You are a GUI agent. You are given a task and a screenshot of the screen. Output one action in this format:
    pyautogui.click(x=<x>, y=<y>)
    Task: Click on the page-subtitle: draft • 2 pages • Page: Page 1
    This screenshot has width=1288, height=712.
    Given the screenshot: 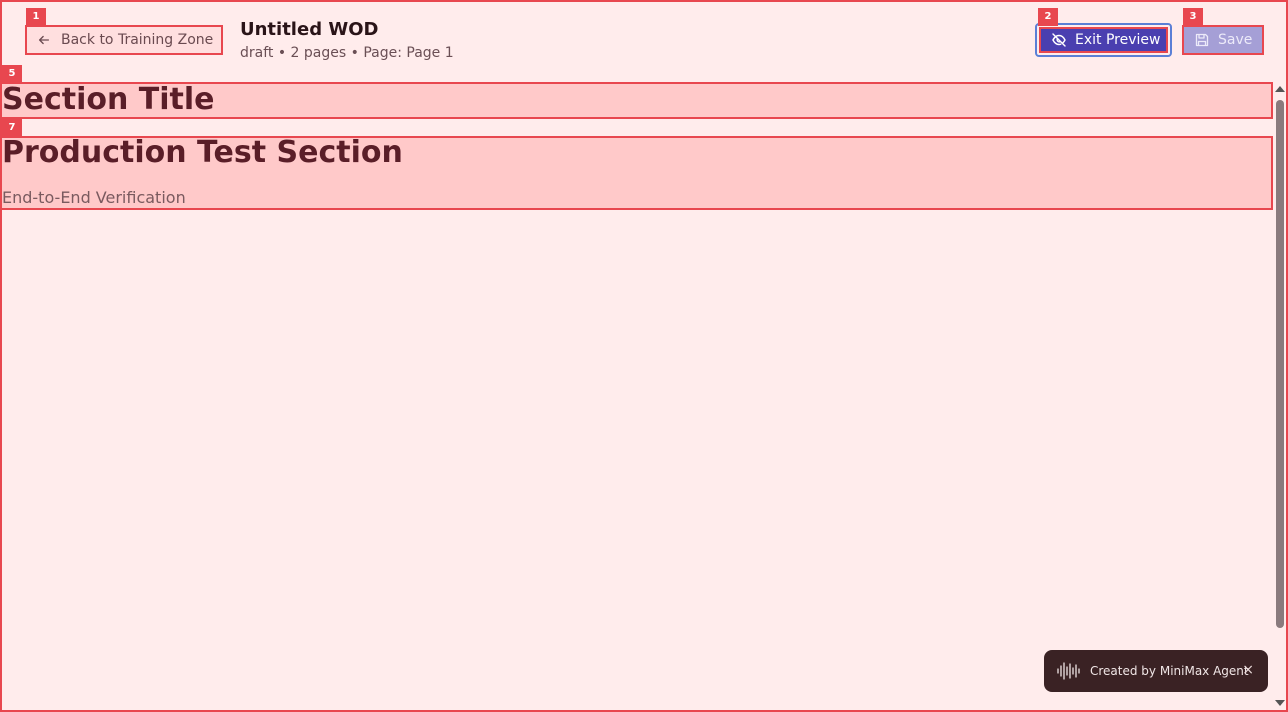 What is the action you would take?
    pyautogui.click(x=347, y=53)
    